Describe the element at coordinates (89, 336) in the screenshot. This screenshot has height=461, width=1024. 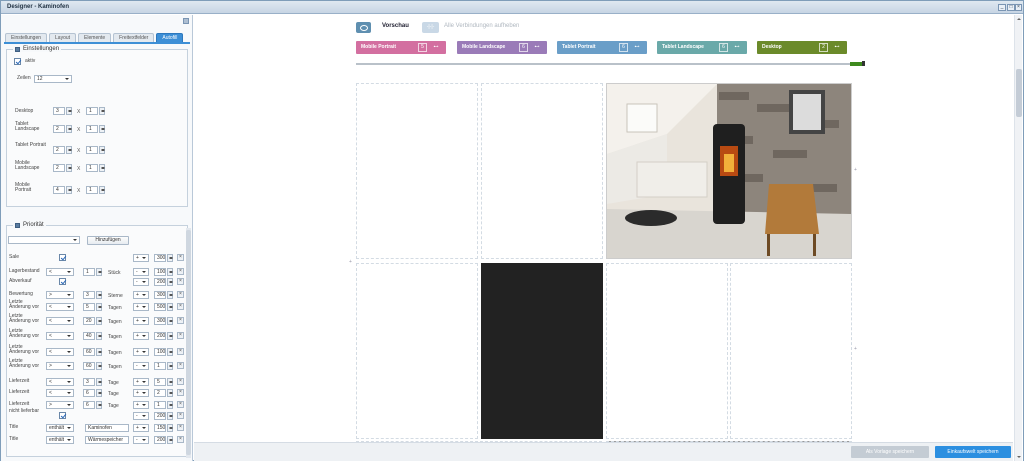
I see `value-input: 40` at that location.